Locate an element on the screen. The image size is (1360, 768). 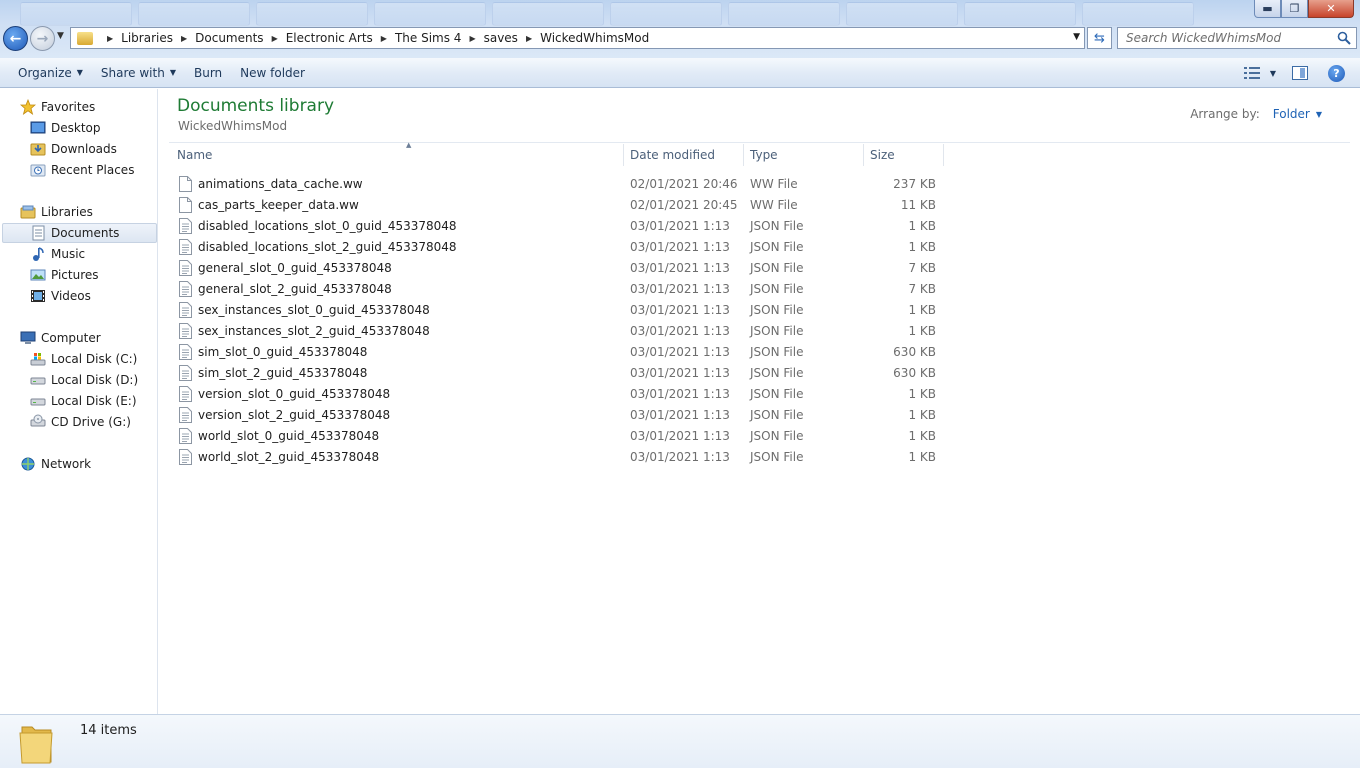
blank-file-icon is located at coordinates (185, 205).